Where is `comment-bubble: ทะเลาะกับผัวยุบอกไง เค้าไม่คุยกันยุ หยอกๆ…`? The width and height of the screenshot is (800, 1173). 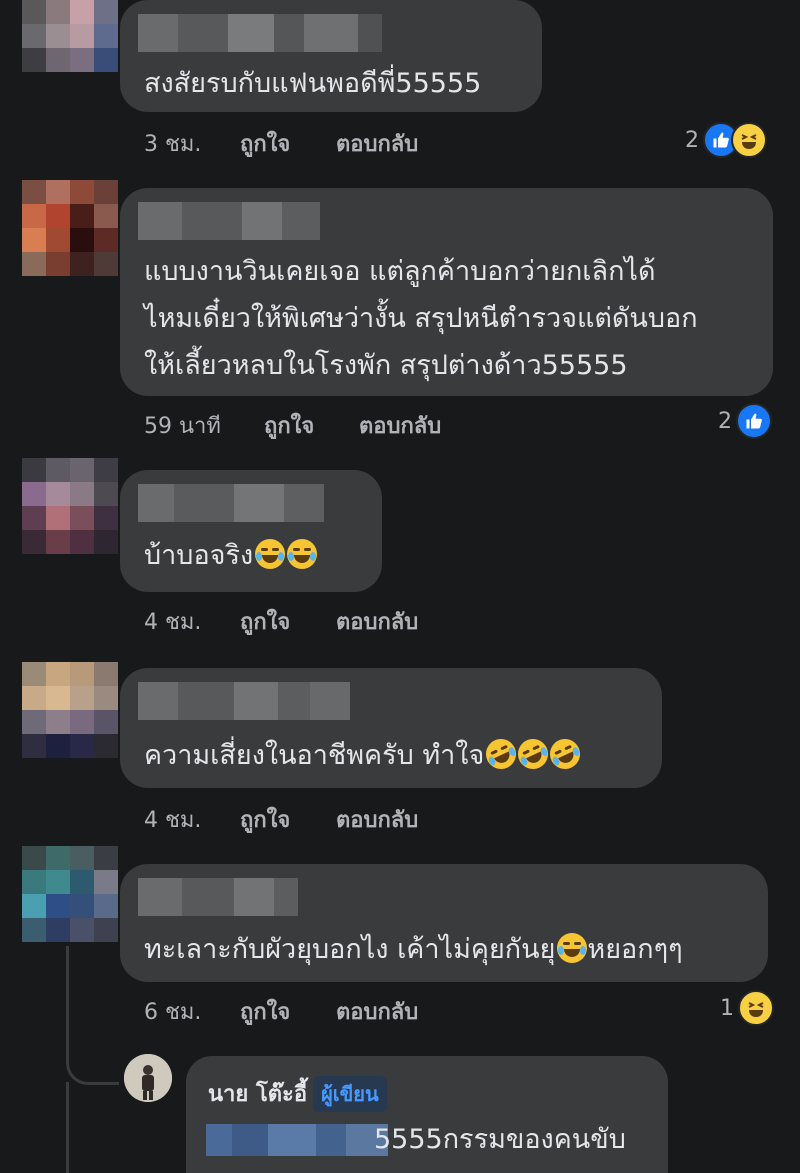 comment-bubble: ทะเลาะกับผัวยุบอกไง เค้าไม่คุยกันยุ หยอกๆ… is located at coordinates (444, 923).